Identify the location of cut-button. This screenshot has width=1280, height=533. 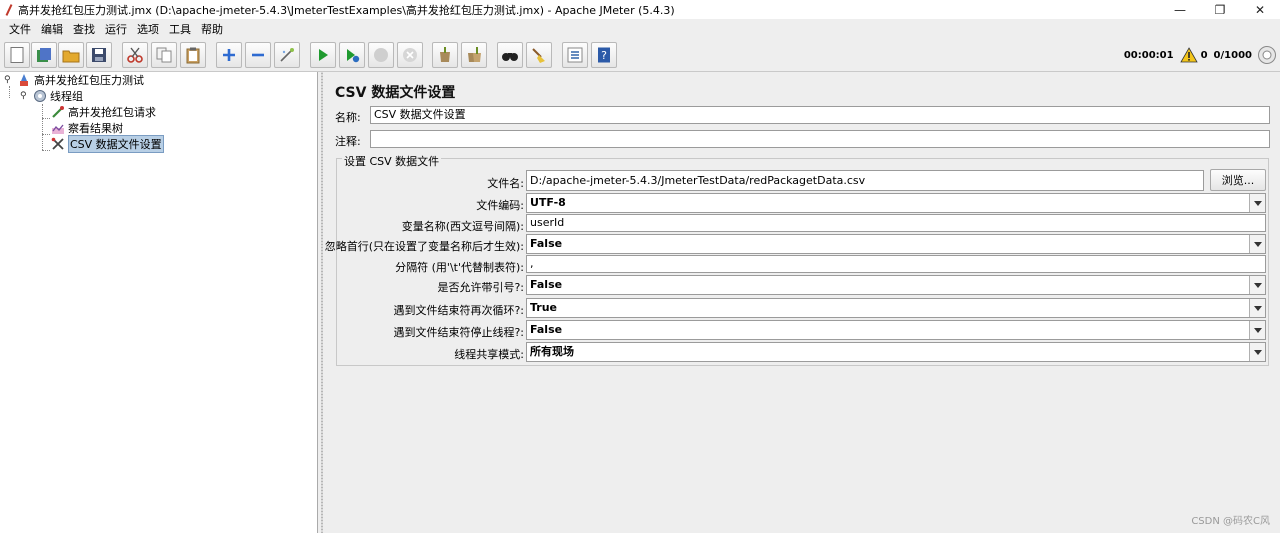
(135, 55).